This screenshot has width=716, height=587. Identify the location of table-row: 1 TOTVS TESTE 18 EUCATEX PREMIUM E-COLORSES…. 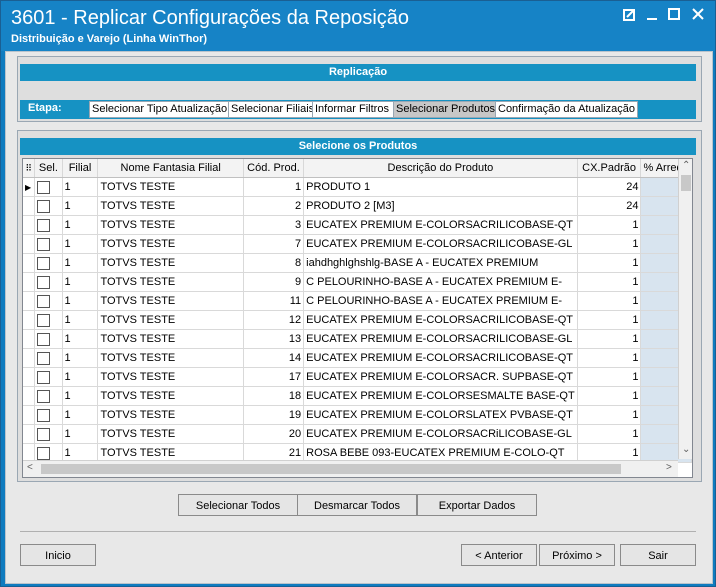
(357, 396).